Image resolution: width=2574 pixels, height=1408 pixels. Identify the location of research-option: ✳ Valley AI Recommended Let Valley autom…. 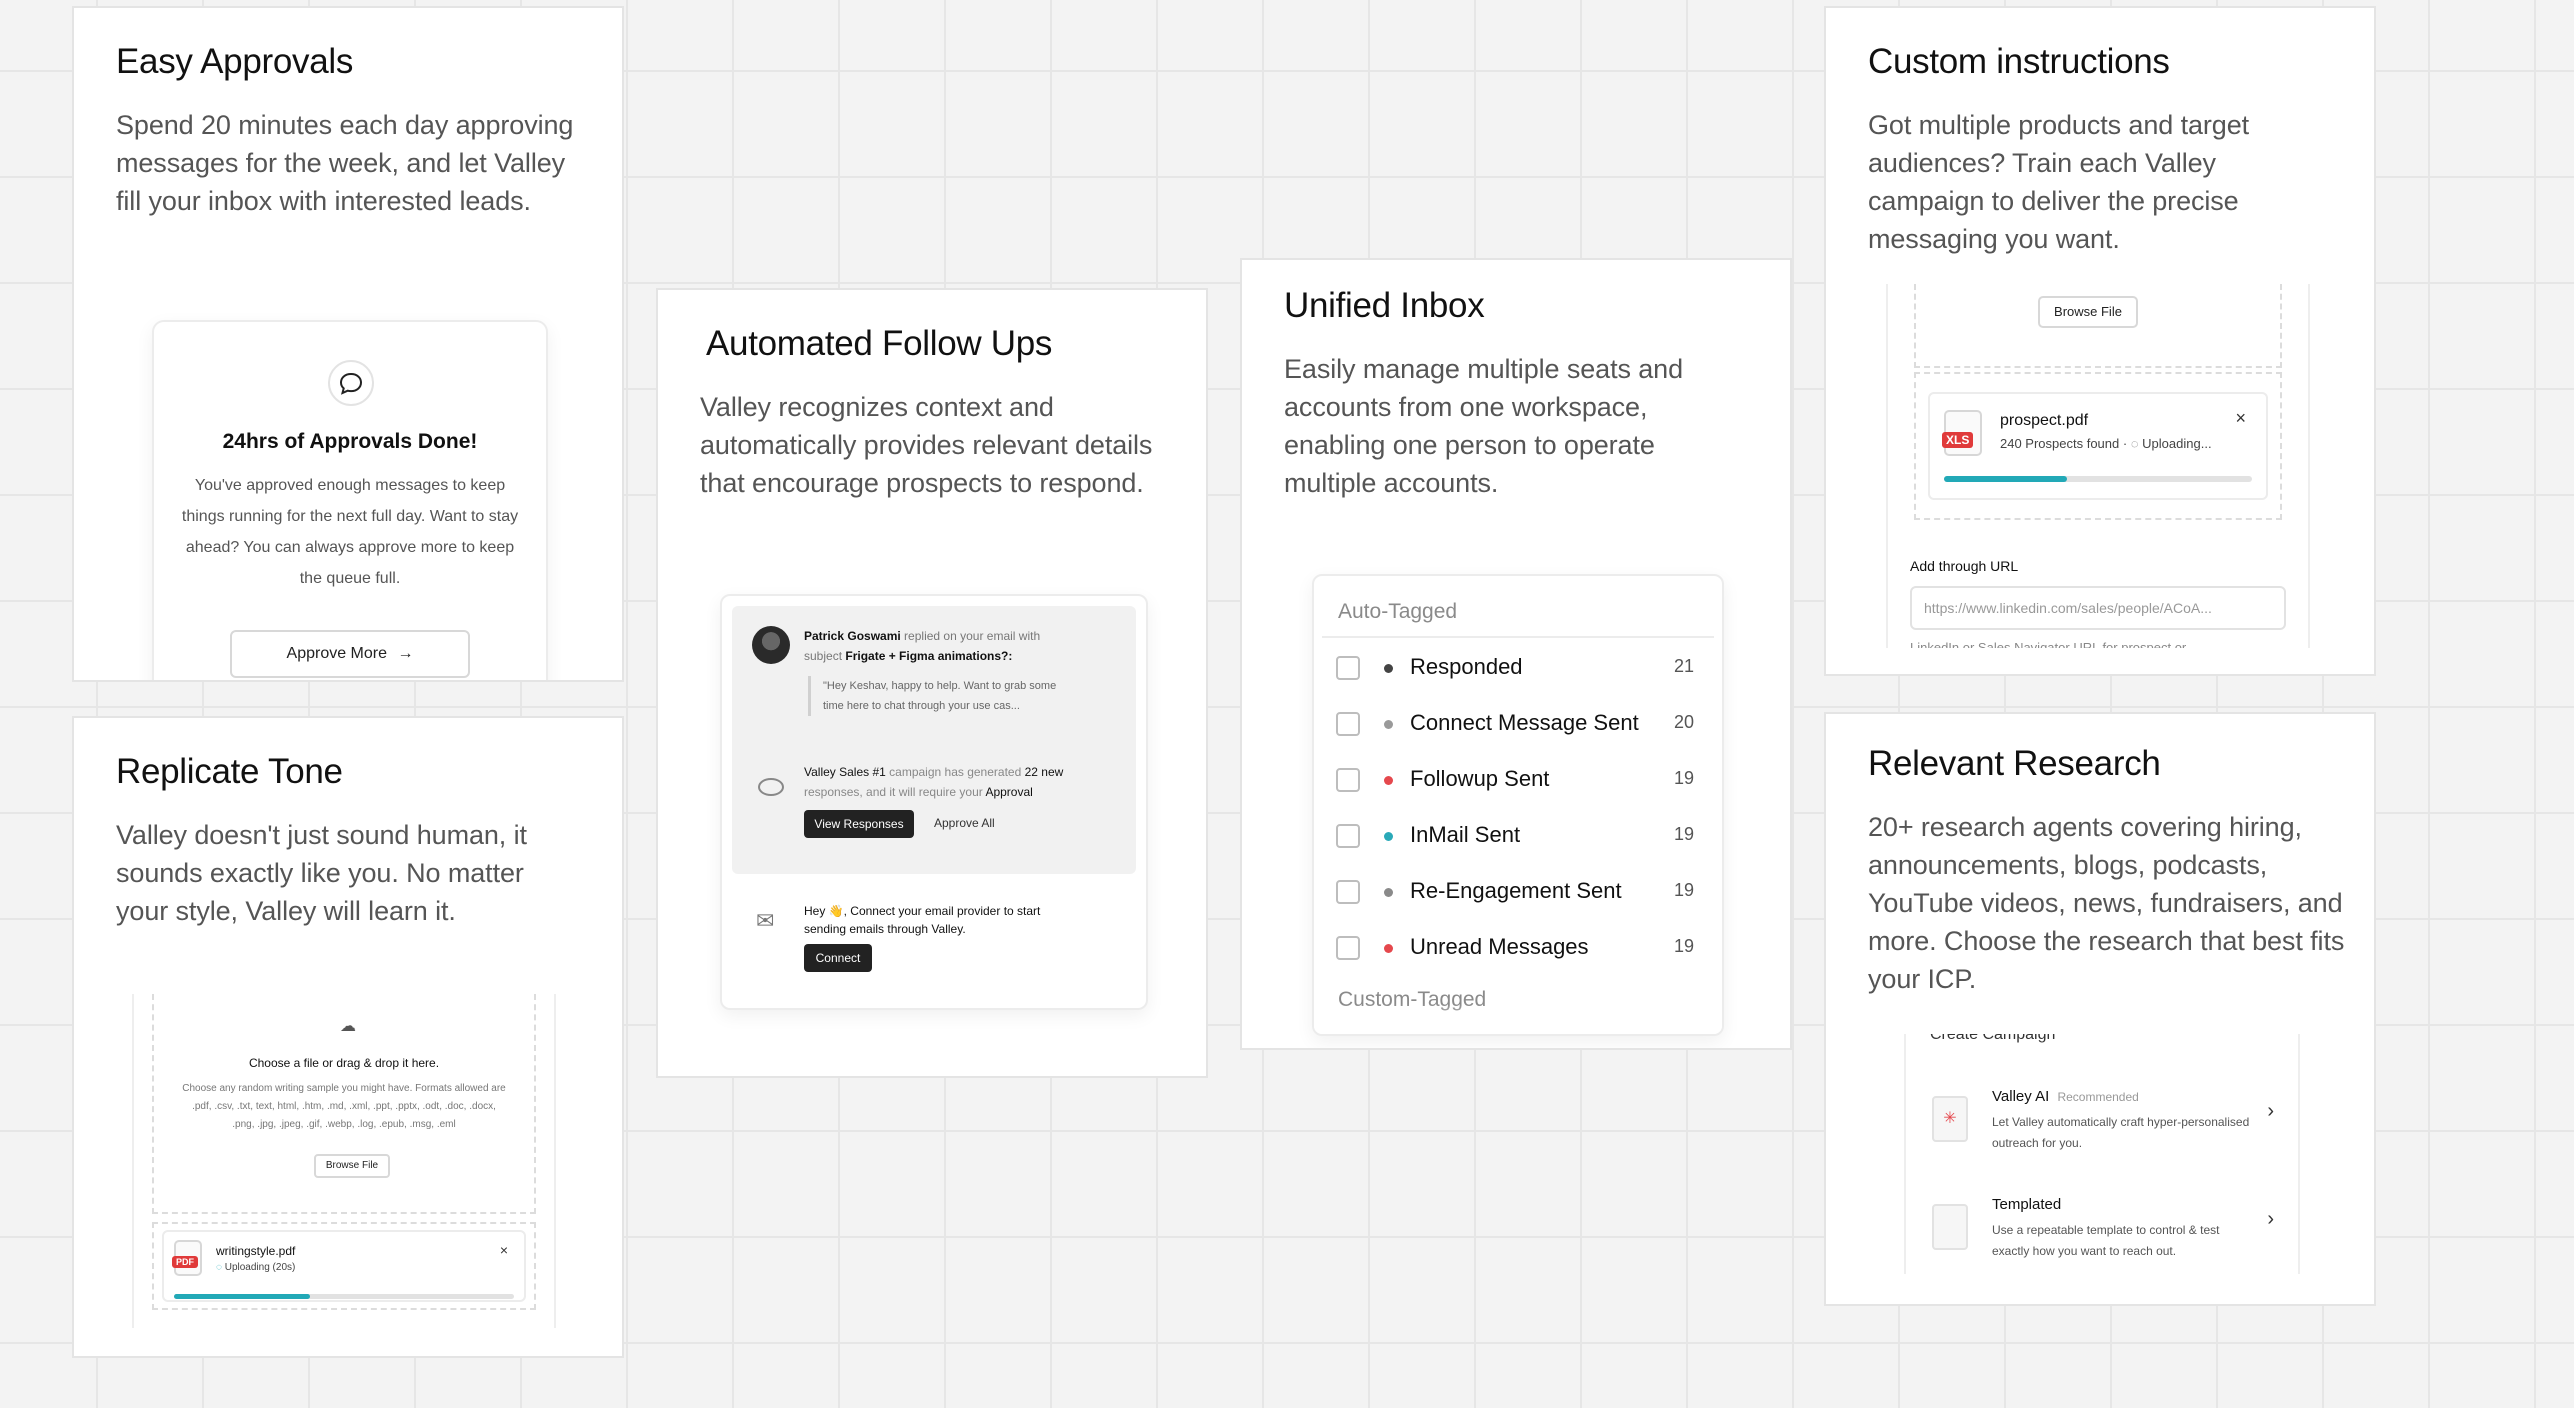
(2102, 1132).